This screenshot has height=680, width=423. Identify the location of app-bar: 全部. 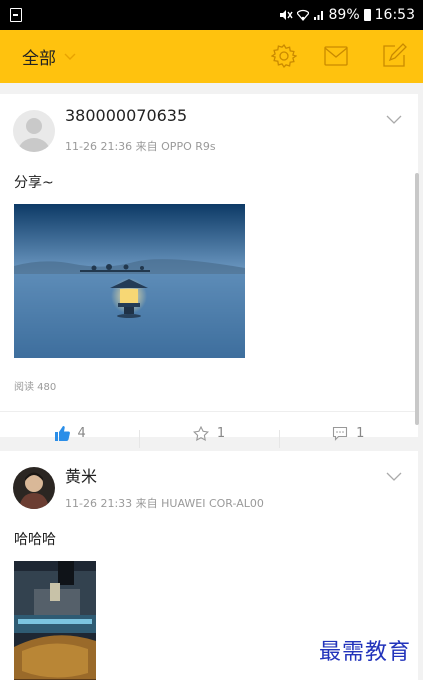
(211, 56).